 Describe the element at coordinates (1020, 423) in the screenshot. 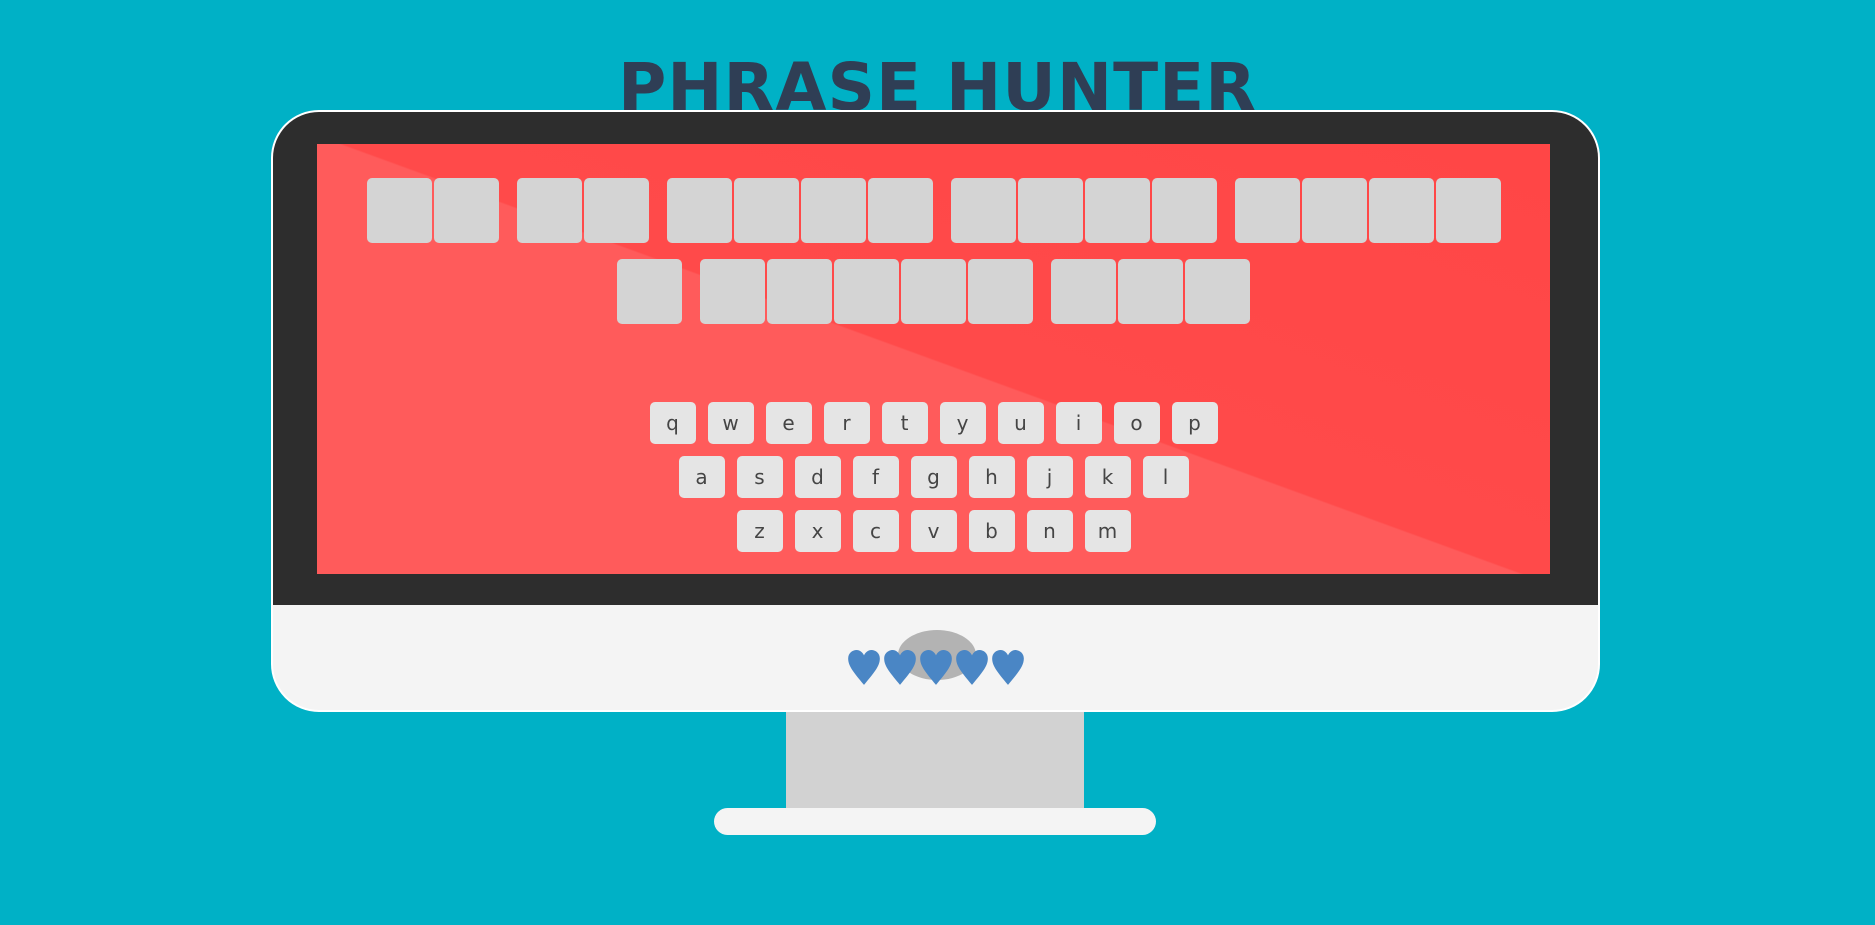

I see `key-u: u` at that location.